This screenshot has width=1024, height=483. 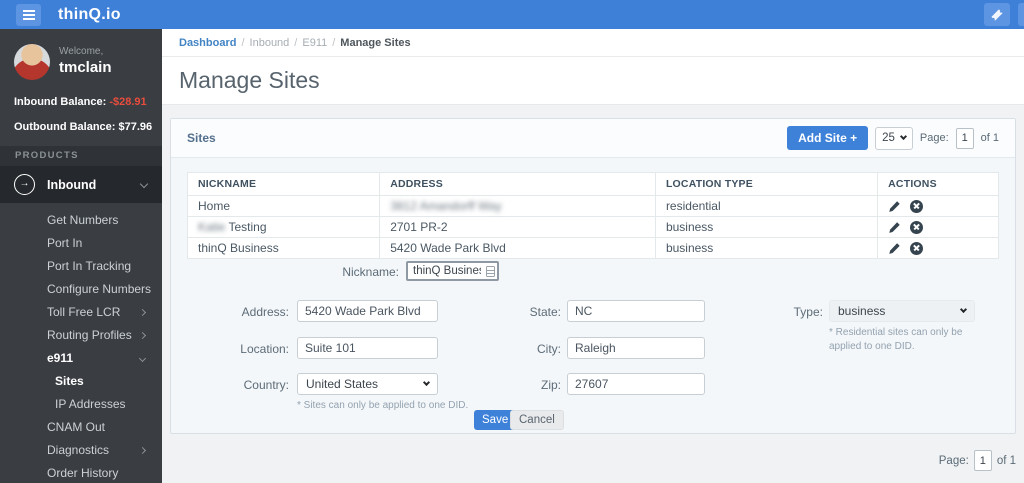 What do you see at coordinates (367, 348) in the screenshot?
I see `location-input` at bounding box center [367, 348].